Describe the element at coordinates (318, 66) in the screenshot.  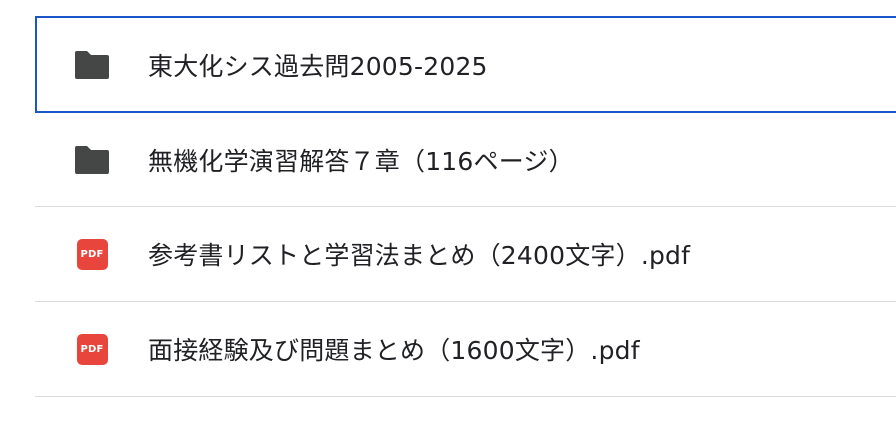
I see `file-name: 東大化シス過去問2005-2025` at that location.